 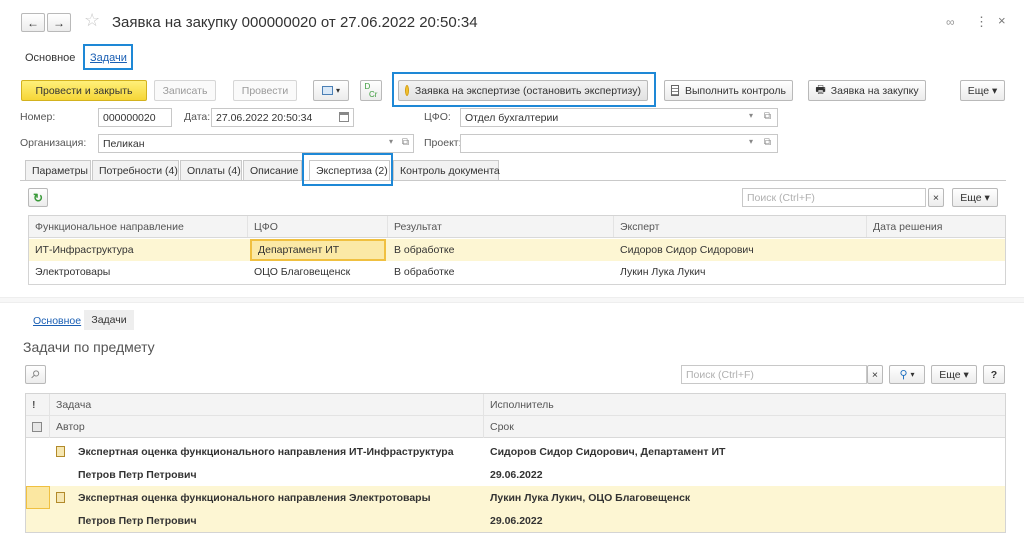 I want to click on run-control-label: Выполнить контроль, so click(x=735, y=90).